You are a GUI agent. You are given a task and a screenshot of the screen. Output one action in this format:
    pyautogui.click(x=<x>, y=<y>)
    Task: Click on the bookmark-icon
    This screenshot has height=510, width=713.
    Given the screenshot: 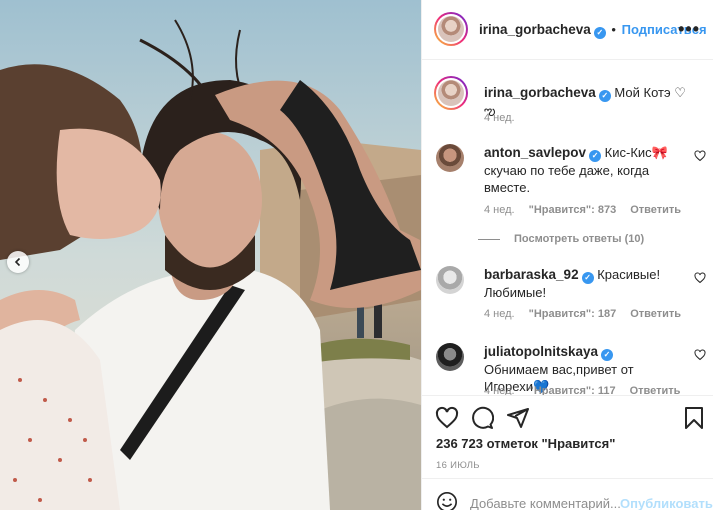 What is the action you would take?
    pyautogui.click(x=694, y=418)
    